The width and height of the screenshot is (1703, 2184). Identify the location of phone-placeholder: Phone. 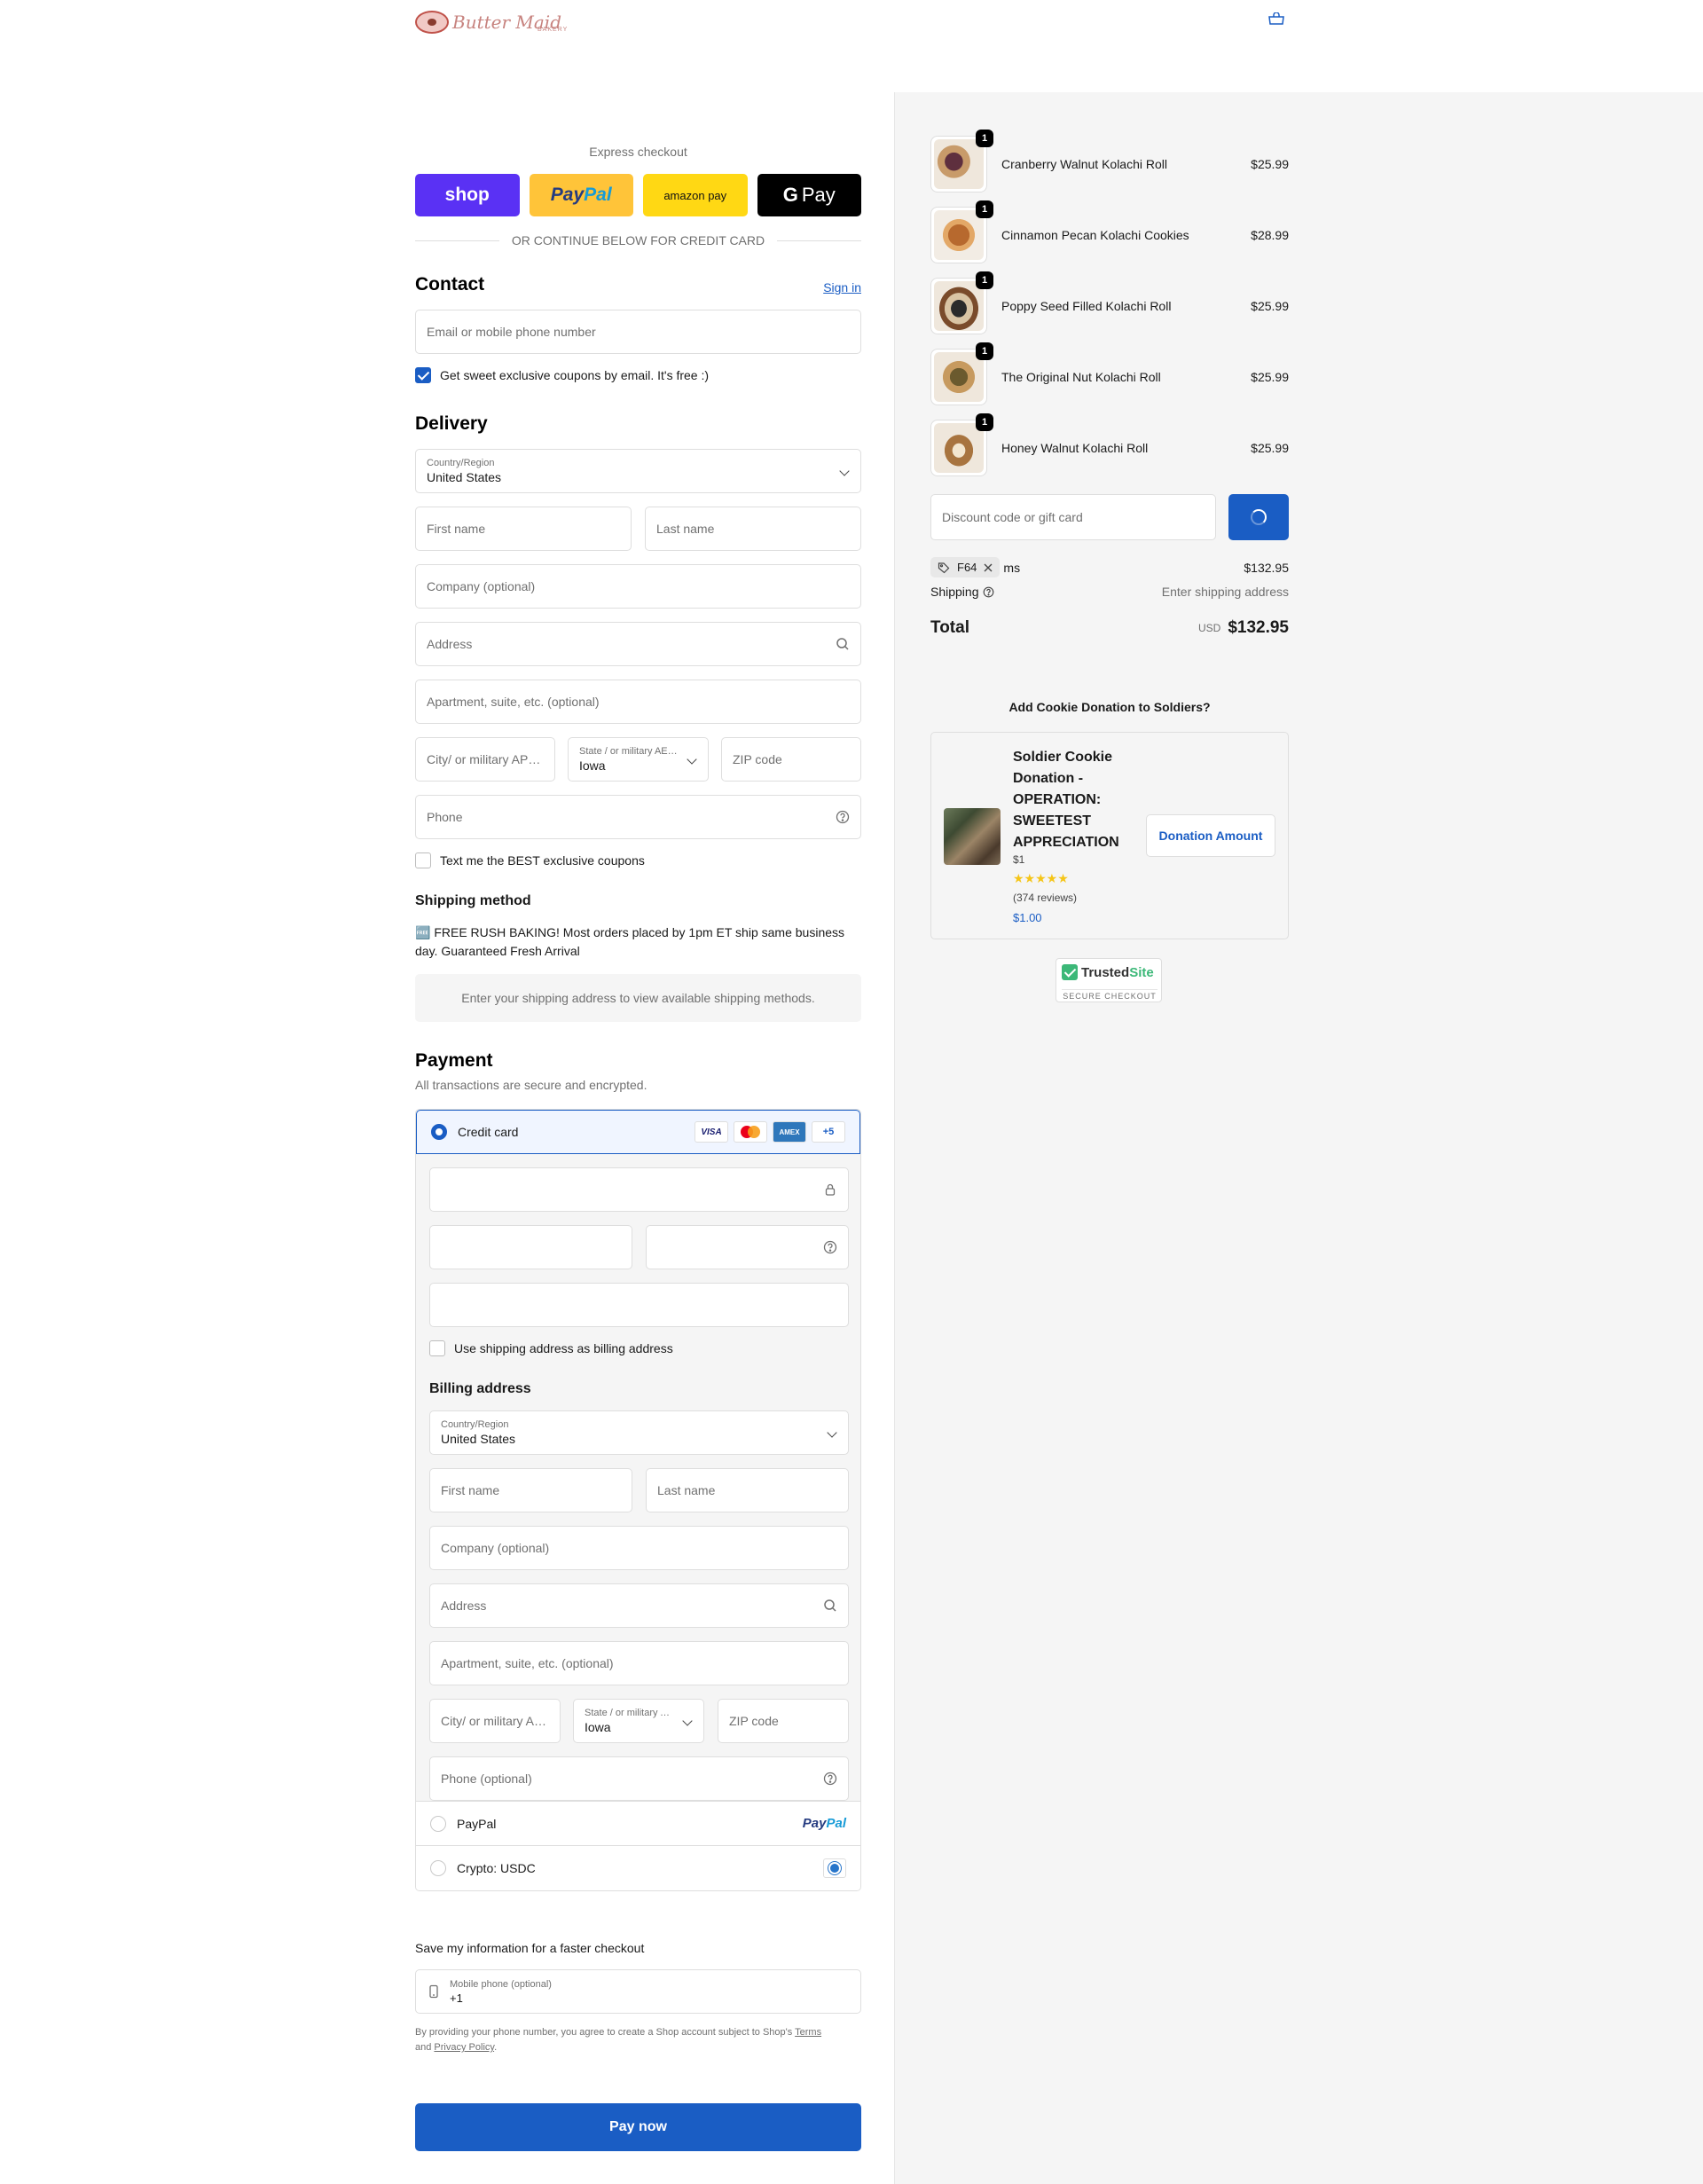
(445, 817).